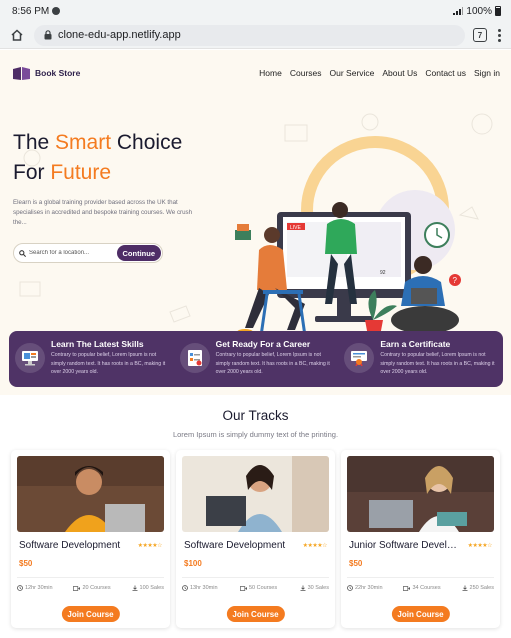  I want to click on battery-percent: 100%, so click(479, 11).